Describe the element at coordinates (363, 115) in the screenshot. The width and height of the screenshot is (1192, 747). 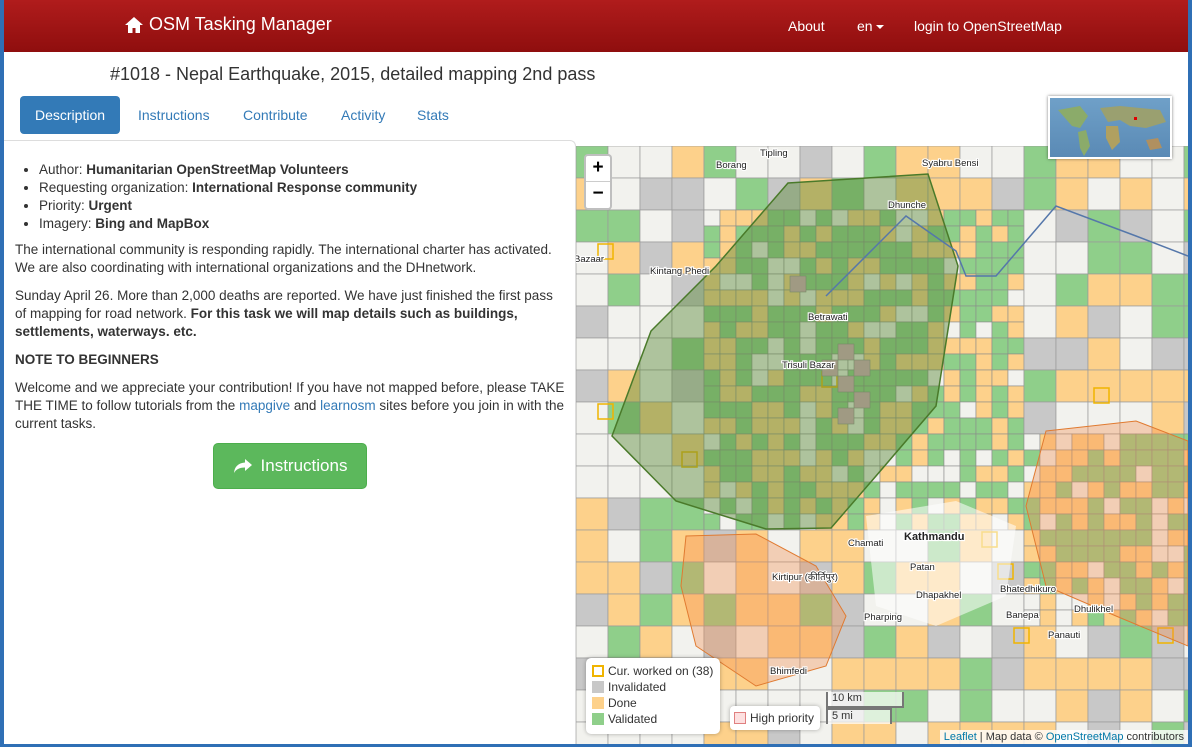
I see `tab-activity: Activity` at that location.